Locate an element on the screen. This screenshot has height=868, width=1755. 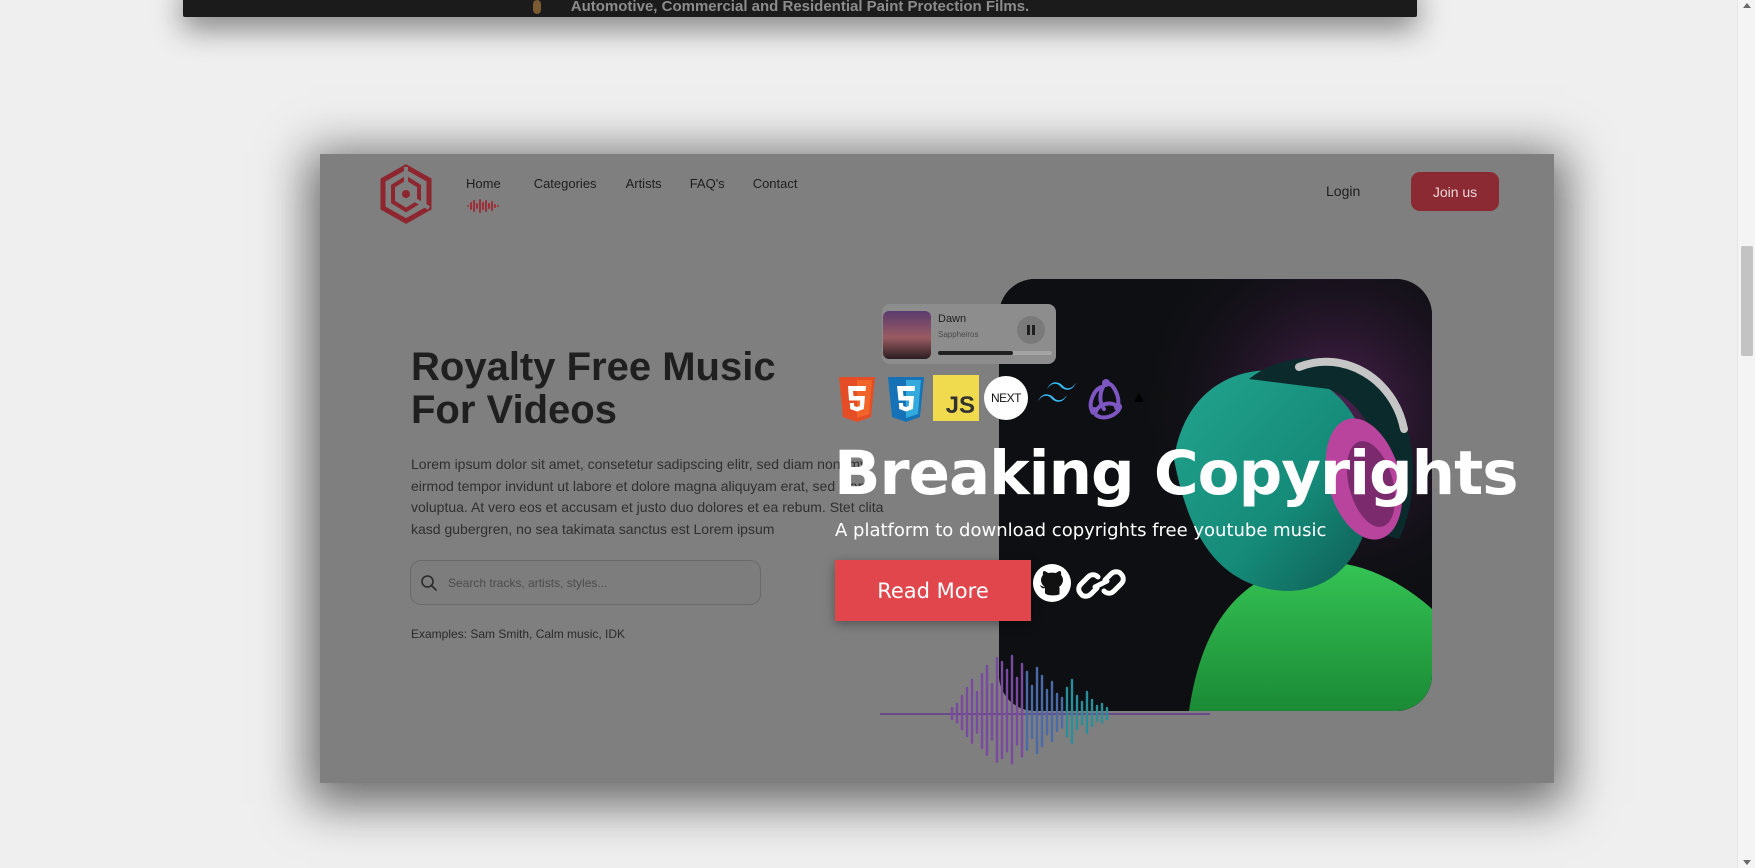
page-scrollbar is located at coordinates (1746, 434).